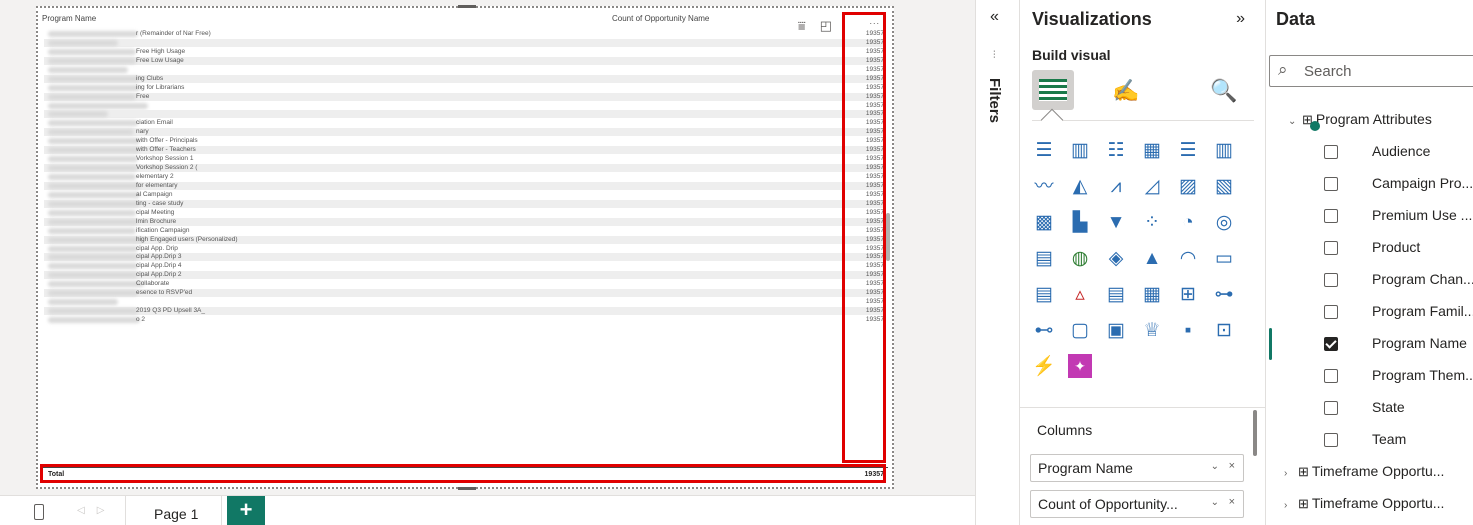 The height and width of the screenshot is (525, 1473). I want to click on table-row: Free Low Usage 19357, so click(465, 61).